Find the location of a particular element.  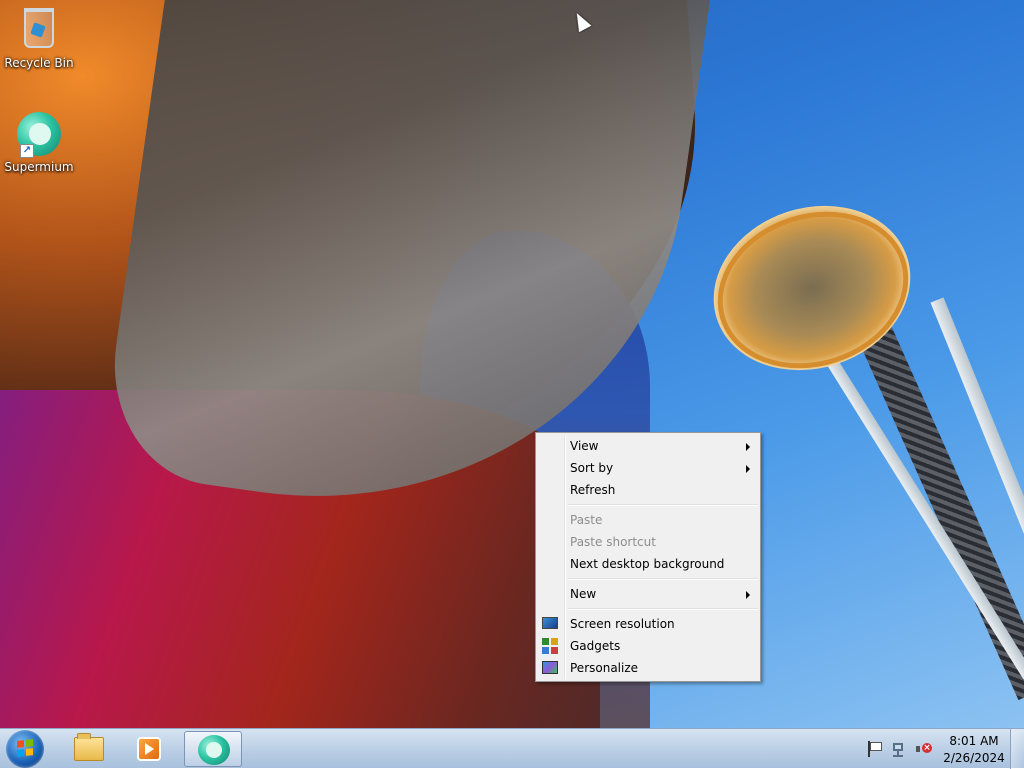

menu-item-next-desktop-background: Next desktop background is located at coordinates (648, 564).